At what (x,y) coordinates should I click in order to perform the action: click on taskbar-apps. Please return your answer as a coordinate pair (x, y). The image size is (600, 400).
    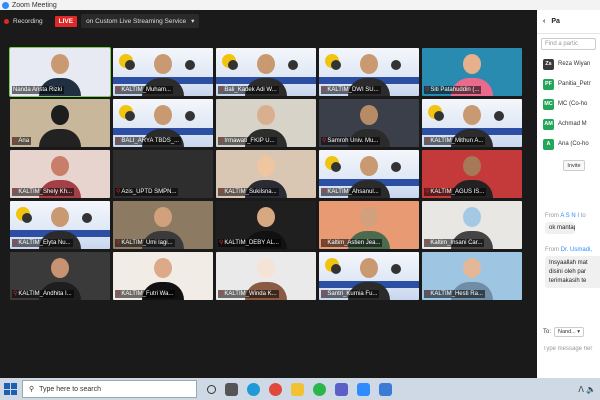
    Looking at the image, I should click on (299, 389).